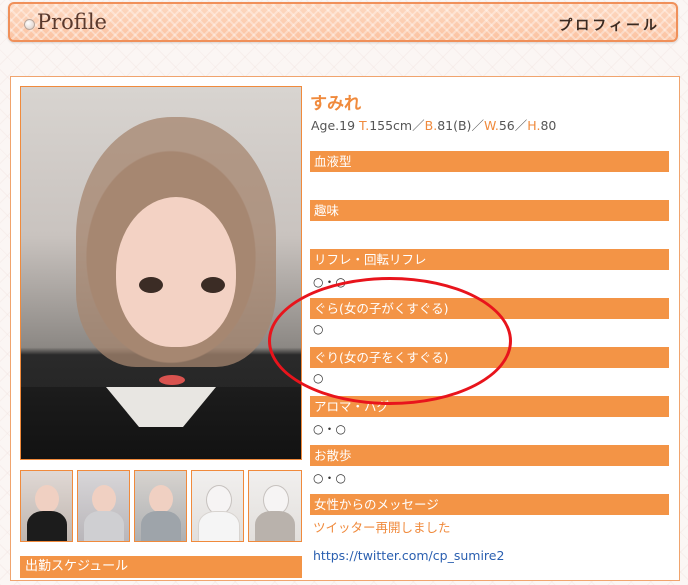  I want to click on section-gura: ぐら(女の子がくすぐる), so click(489, 308).